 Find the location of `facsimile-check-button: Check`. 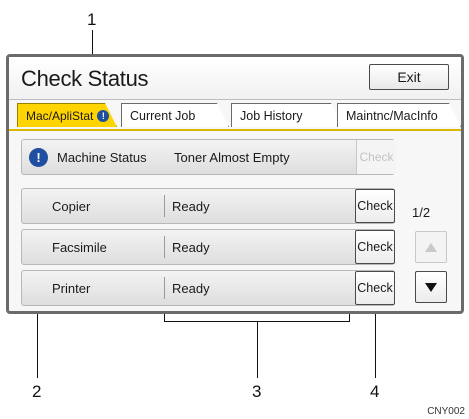

facsimile-check-button: Check is located at coordinates (375, 247).